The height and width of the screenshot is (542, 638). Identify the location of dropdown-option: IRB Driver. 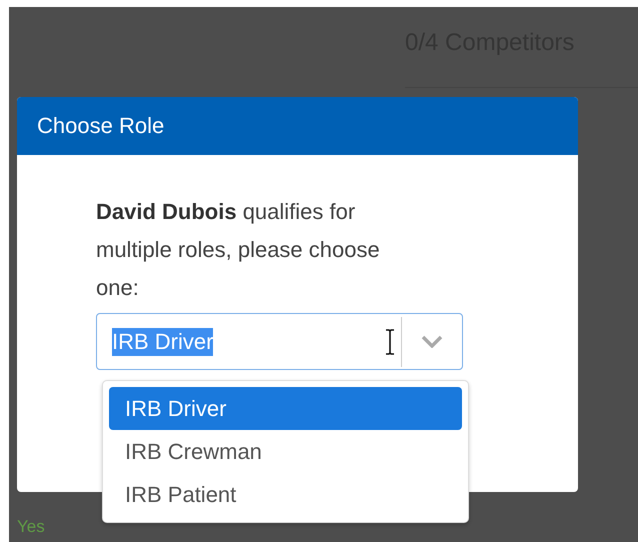
(285, 408).